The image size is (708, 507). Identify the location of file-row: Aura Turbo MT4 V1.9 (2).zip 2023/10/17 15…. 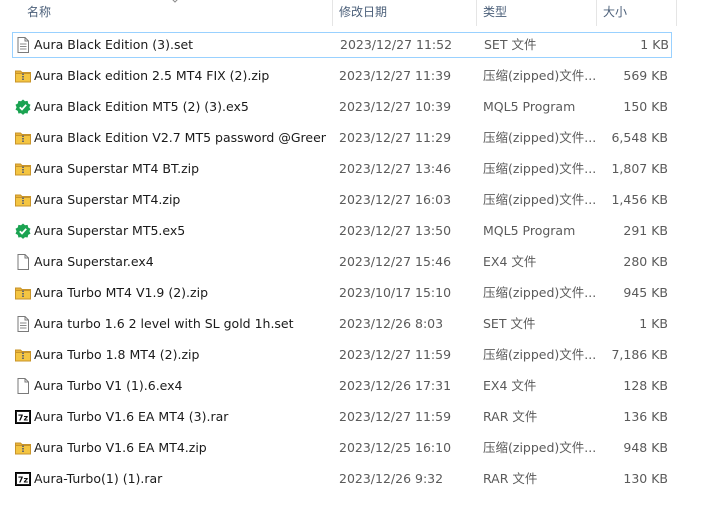
(342, 293).